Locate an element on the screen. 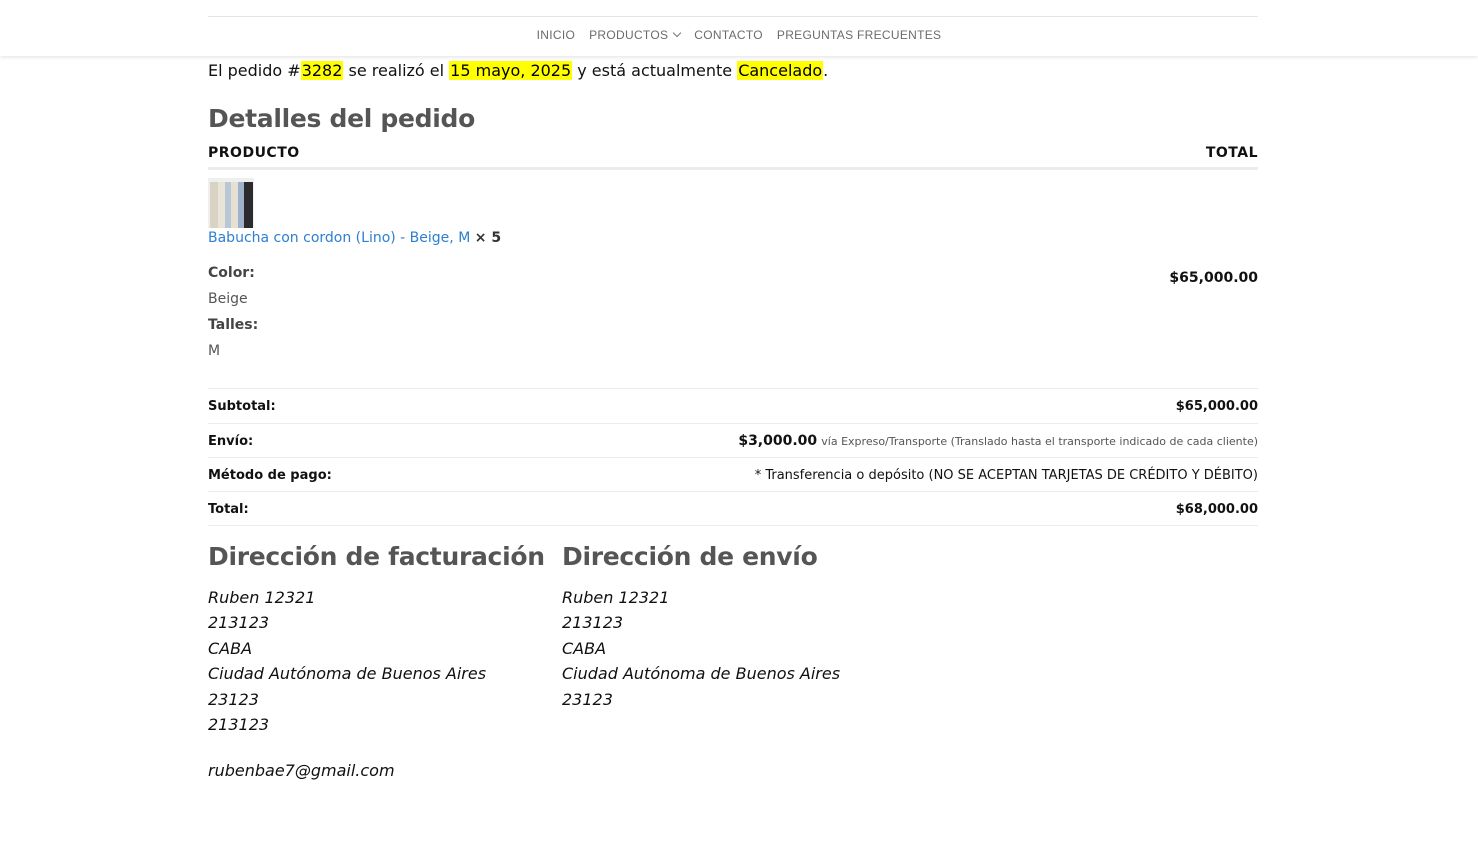  nav-item-contacto: CONTACTO is located at coordinates (728, 35).